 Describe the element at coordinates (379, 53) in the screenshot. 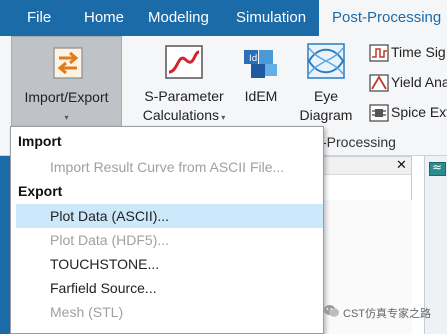

I see `time-signal-icon` at that location.